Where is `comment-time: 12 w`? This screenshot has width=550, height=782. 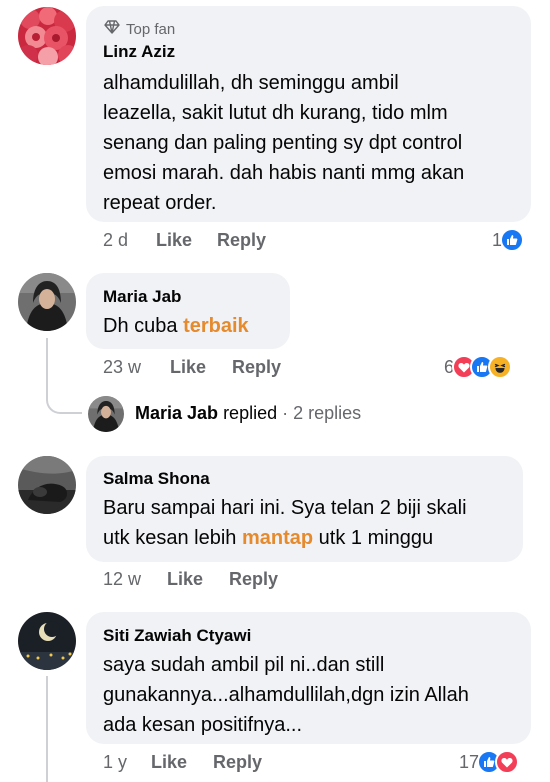 comment-time: 12 w is located at coordinates (122, 579).